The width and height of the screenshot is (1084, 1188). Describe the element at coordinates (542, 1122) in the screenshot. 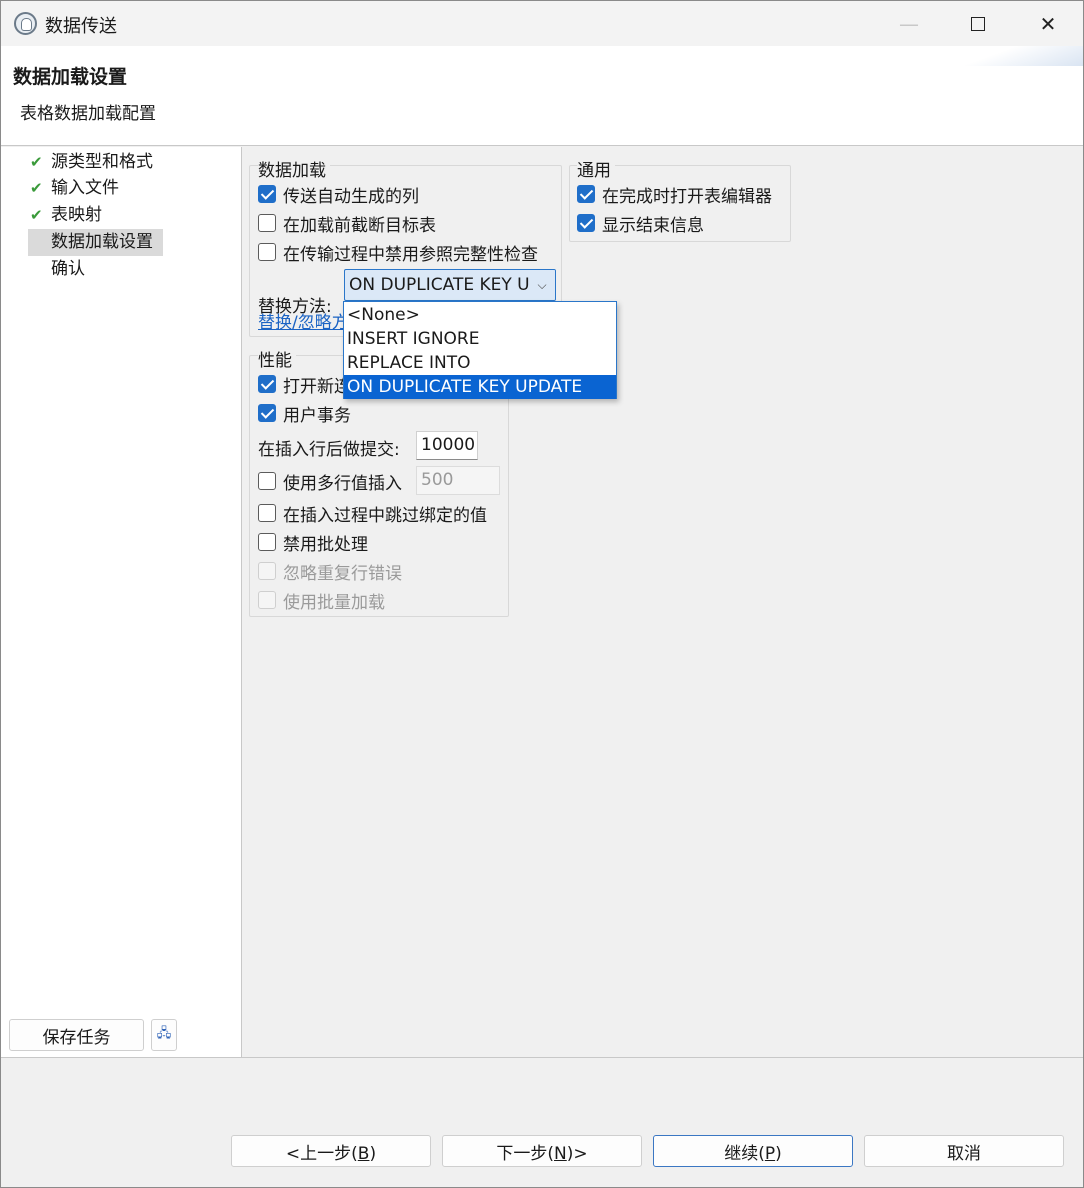

I see `wizard-footer: <上一步(B) 下一步(N)> 继续(P) 取消` at that location.